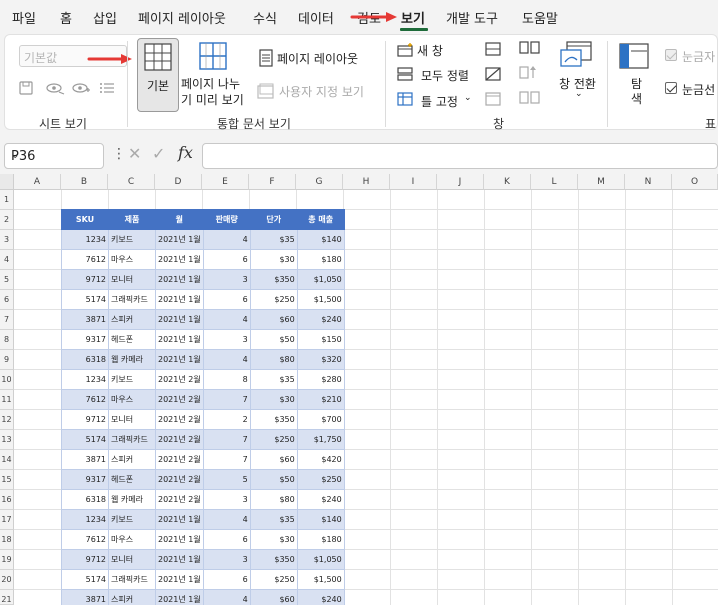 Image resolution: width=718 pixels, height=605 pixels. Describe the element at coordinates (179, 219) in the screenshot. I see `header-cell-month: 월` at that location.